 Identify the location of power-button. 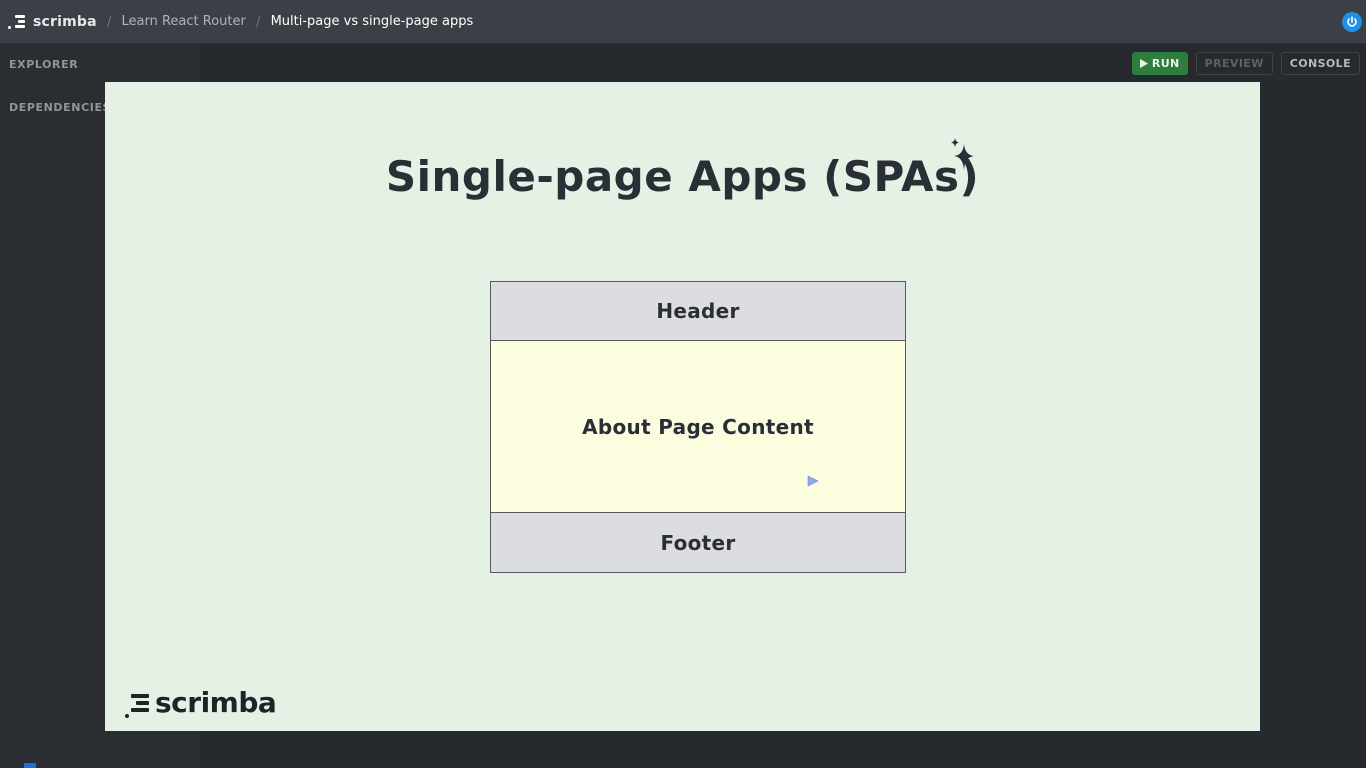
(1352, 22).